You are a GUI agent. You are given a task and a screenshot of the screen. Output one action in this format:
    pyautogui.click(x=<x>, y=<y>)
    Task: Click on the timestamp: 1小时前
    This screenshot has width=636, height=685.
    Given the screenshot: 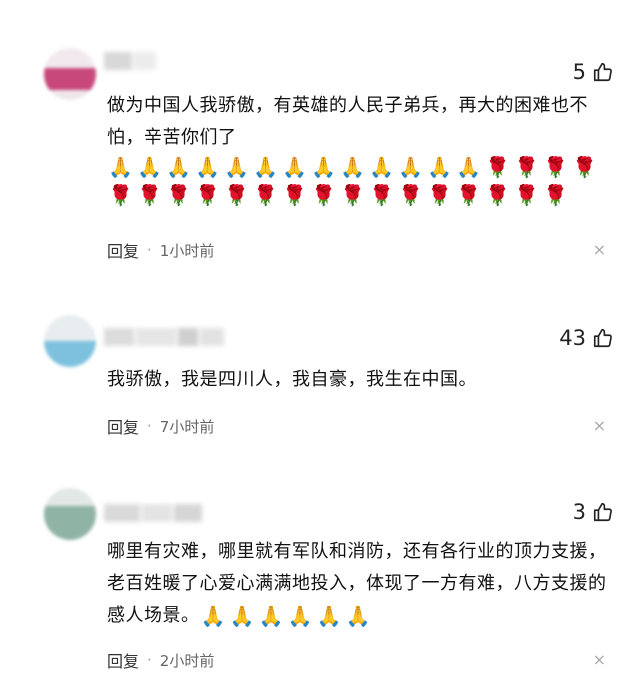 What is the action you would take?
    pyautogui.click(x=187, y=250)
    